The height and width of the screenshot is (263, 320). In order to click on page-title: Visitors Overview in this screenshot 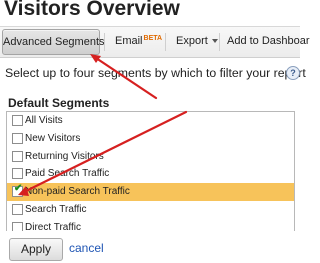, I will do `click(92, 10)`.